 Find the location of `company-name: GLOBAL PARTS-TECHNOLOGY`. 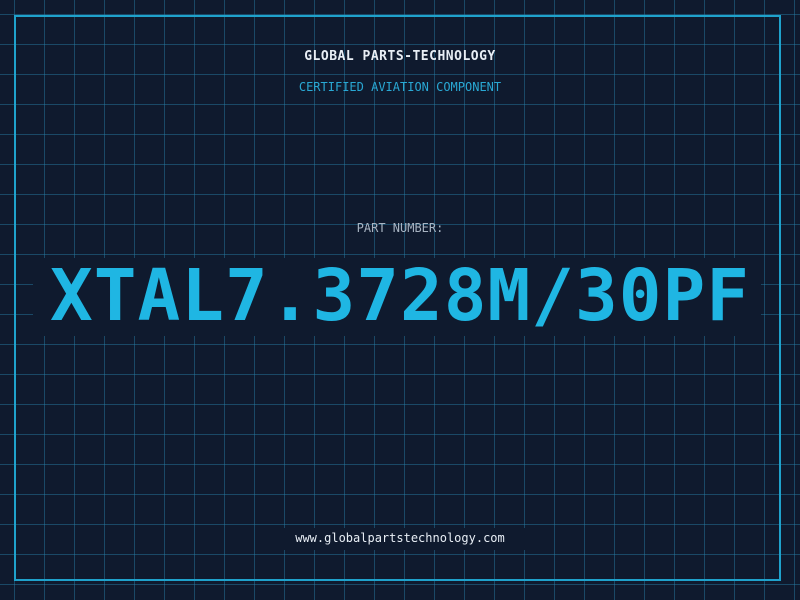

company-name: GLOBAL PARTS-TECHNOLOGY is located at coordinates (400, 56).